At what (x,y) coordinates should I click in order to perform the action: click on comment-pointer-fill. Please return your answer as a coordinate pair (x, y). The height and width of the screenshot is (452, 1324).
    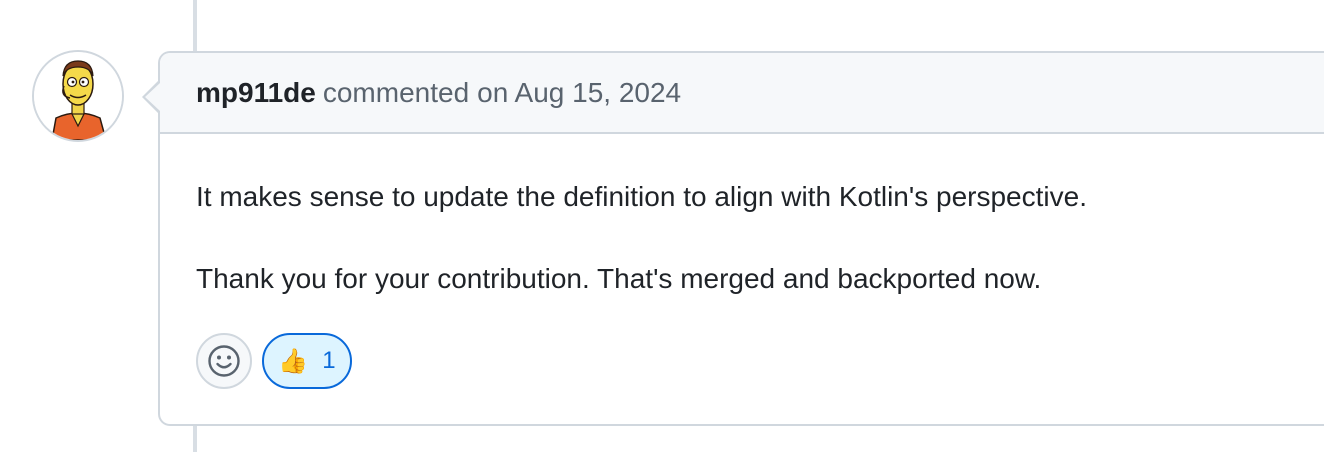
    Looking at the image, I should click on (152, 97).